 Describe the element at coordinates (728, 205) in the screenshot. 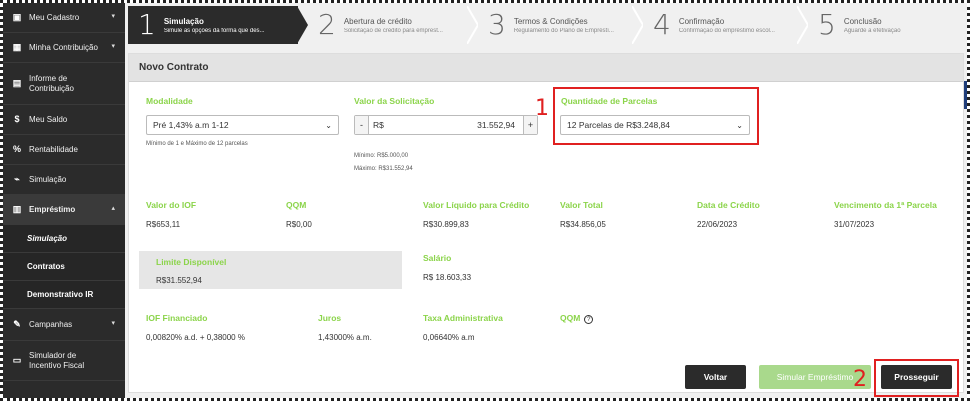

I see `data-credito-label: Data de Crédito` at that location.